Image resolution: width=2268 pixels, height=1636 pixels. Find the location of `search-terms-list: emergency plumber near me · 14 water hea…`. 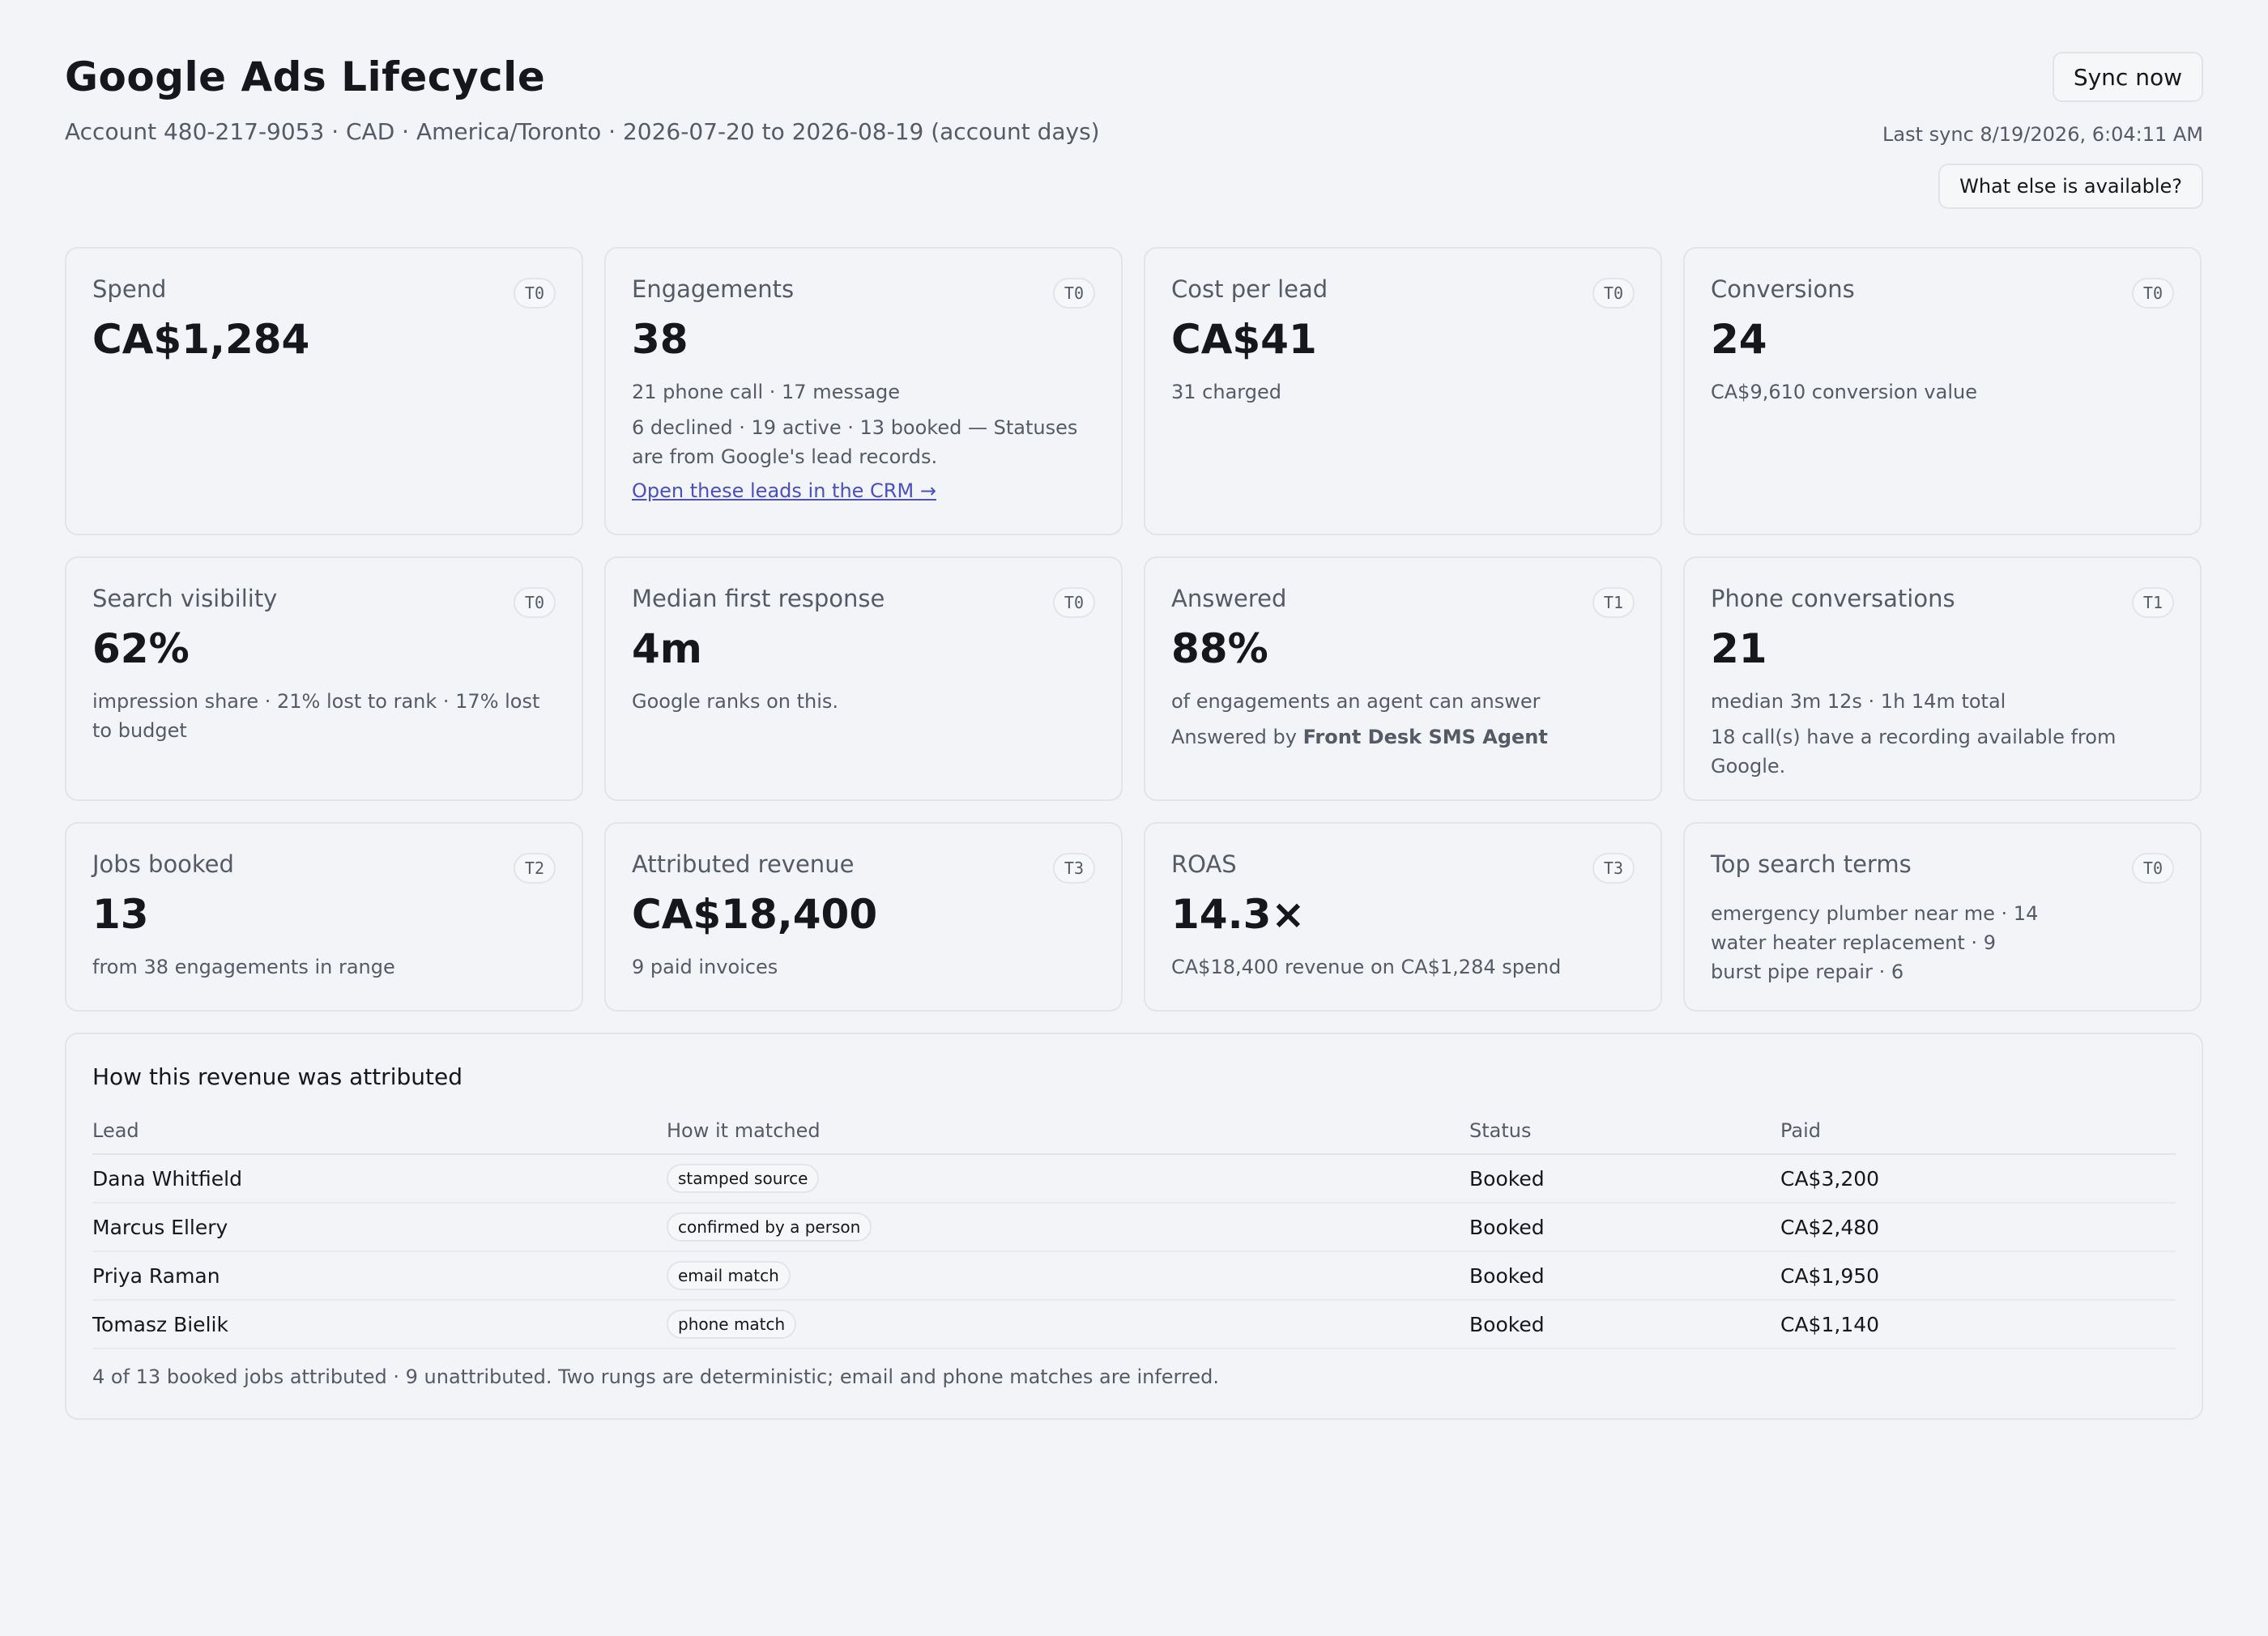

search-terms-list: emergency plumber near me · 14 water hea… is located at coordinates (1942, 943).